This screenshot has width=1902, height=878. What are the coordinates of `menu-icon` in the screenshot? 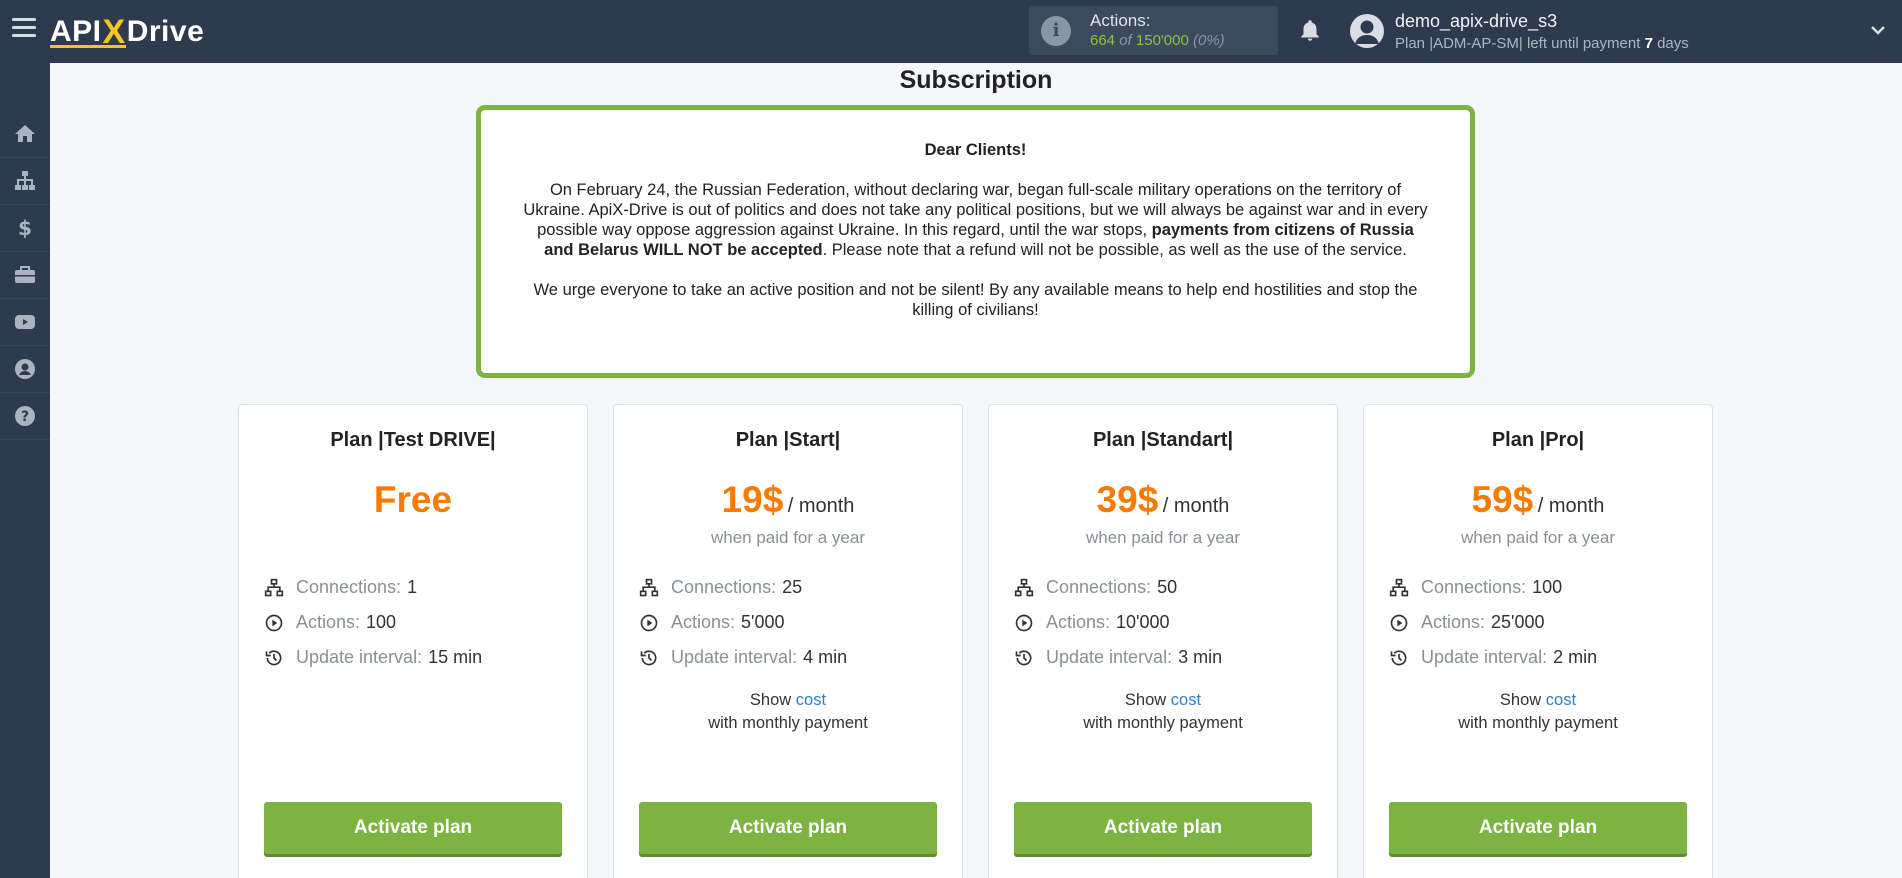 It's located at (24, 30).